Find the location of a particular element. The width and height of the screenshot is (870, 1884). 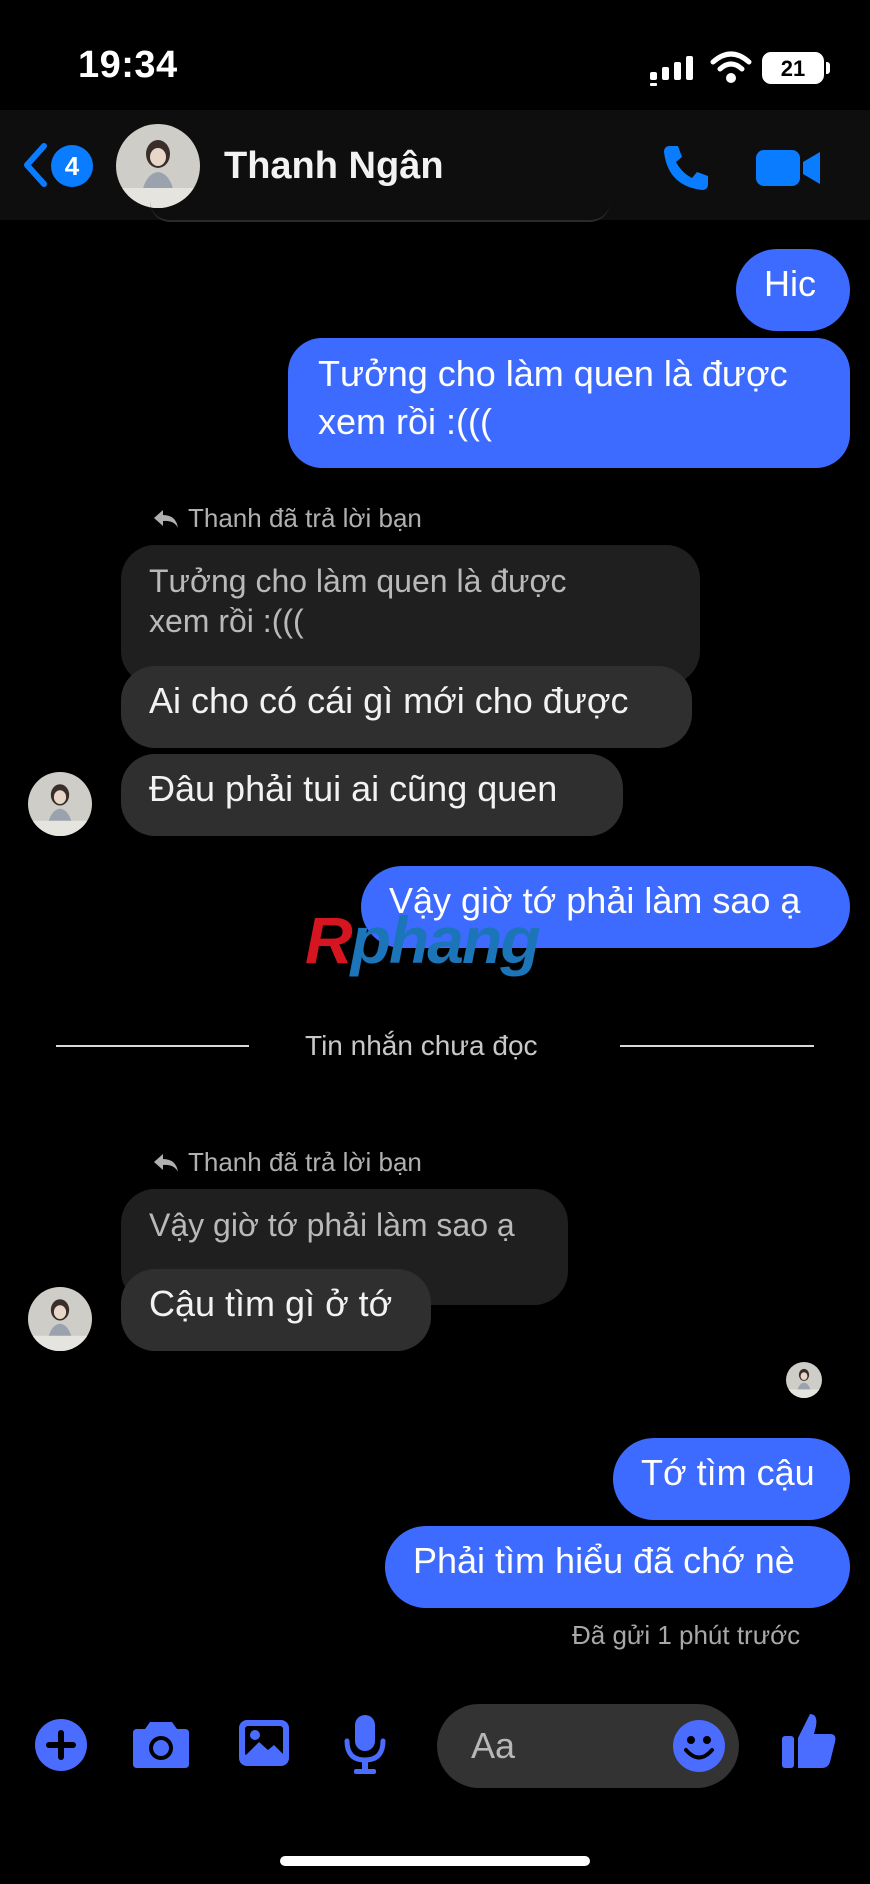

back-chevron-icon is located at coordinates (35, 165).